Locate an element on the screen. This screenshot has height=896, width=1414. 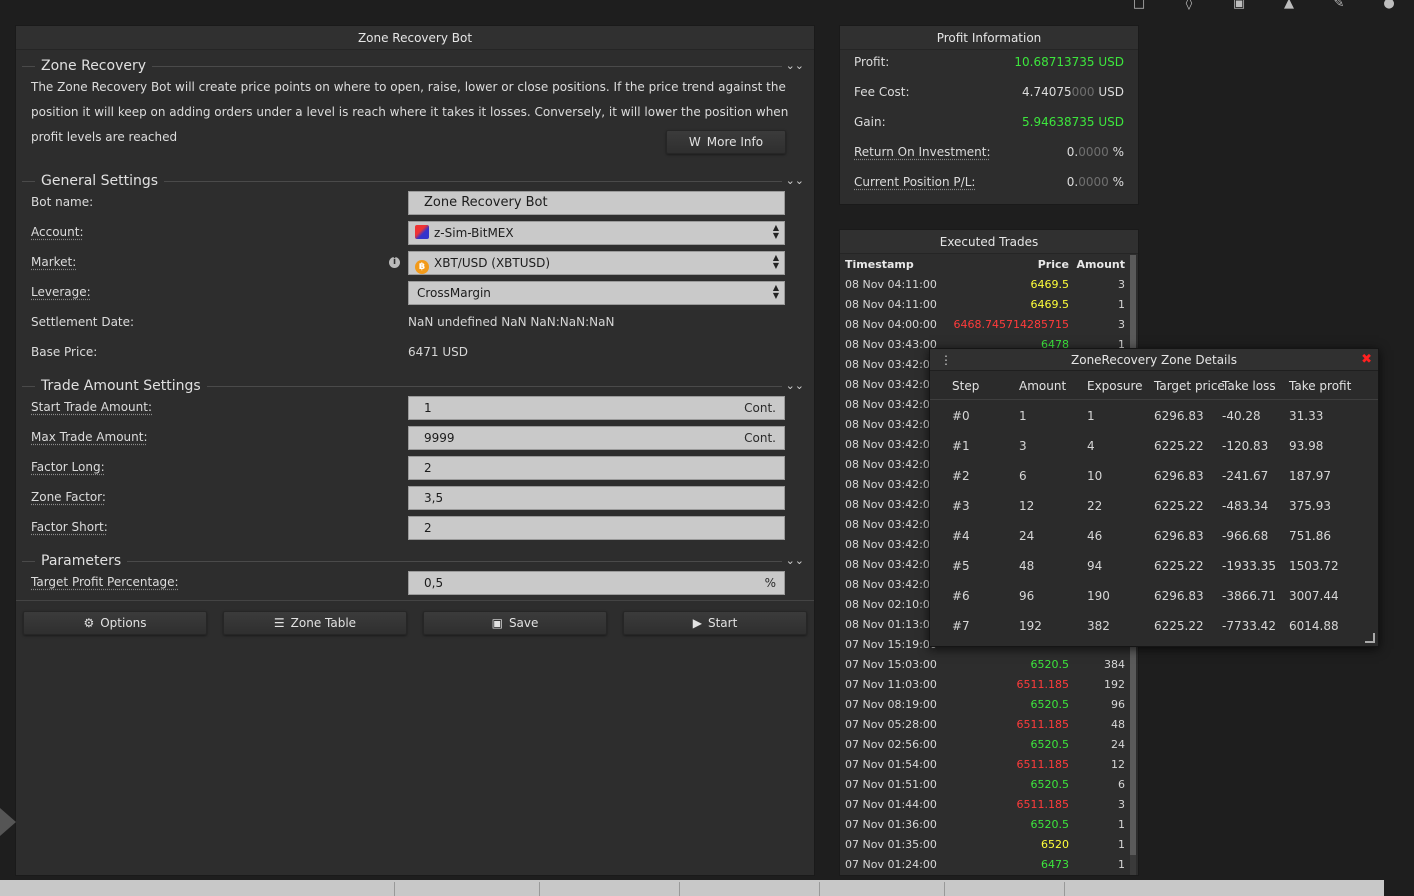
amount-header: Amount is located at coordinates (1101, 265).